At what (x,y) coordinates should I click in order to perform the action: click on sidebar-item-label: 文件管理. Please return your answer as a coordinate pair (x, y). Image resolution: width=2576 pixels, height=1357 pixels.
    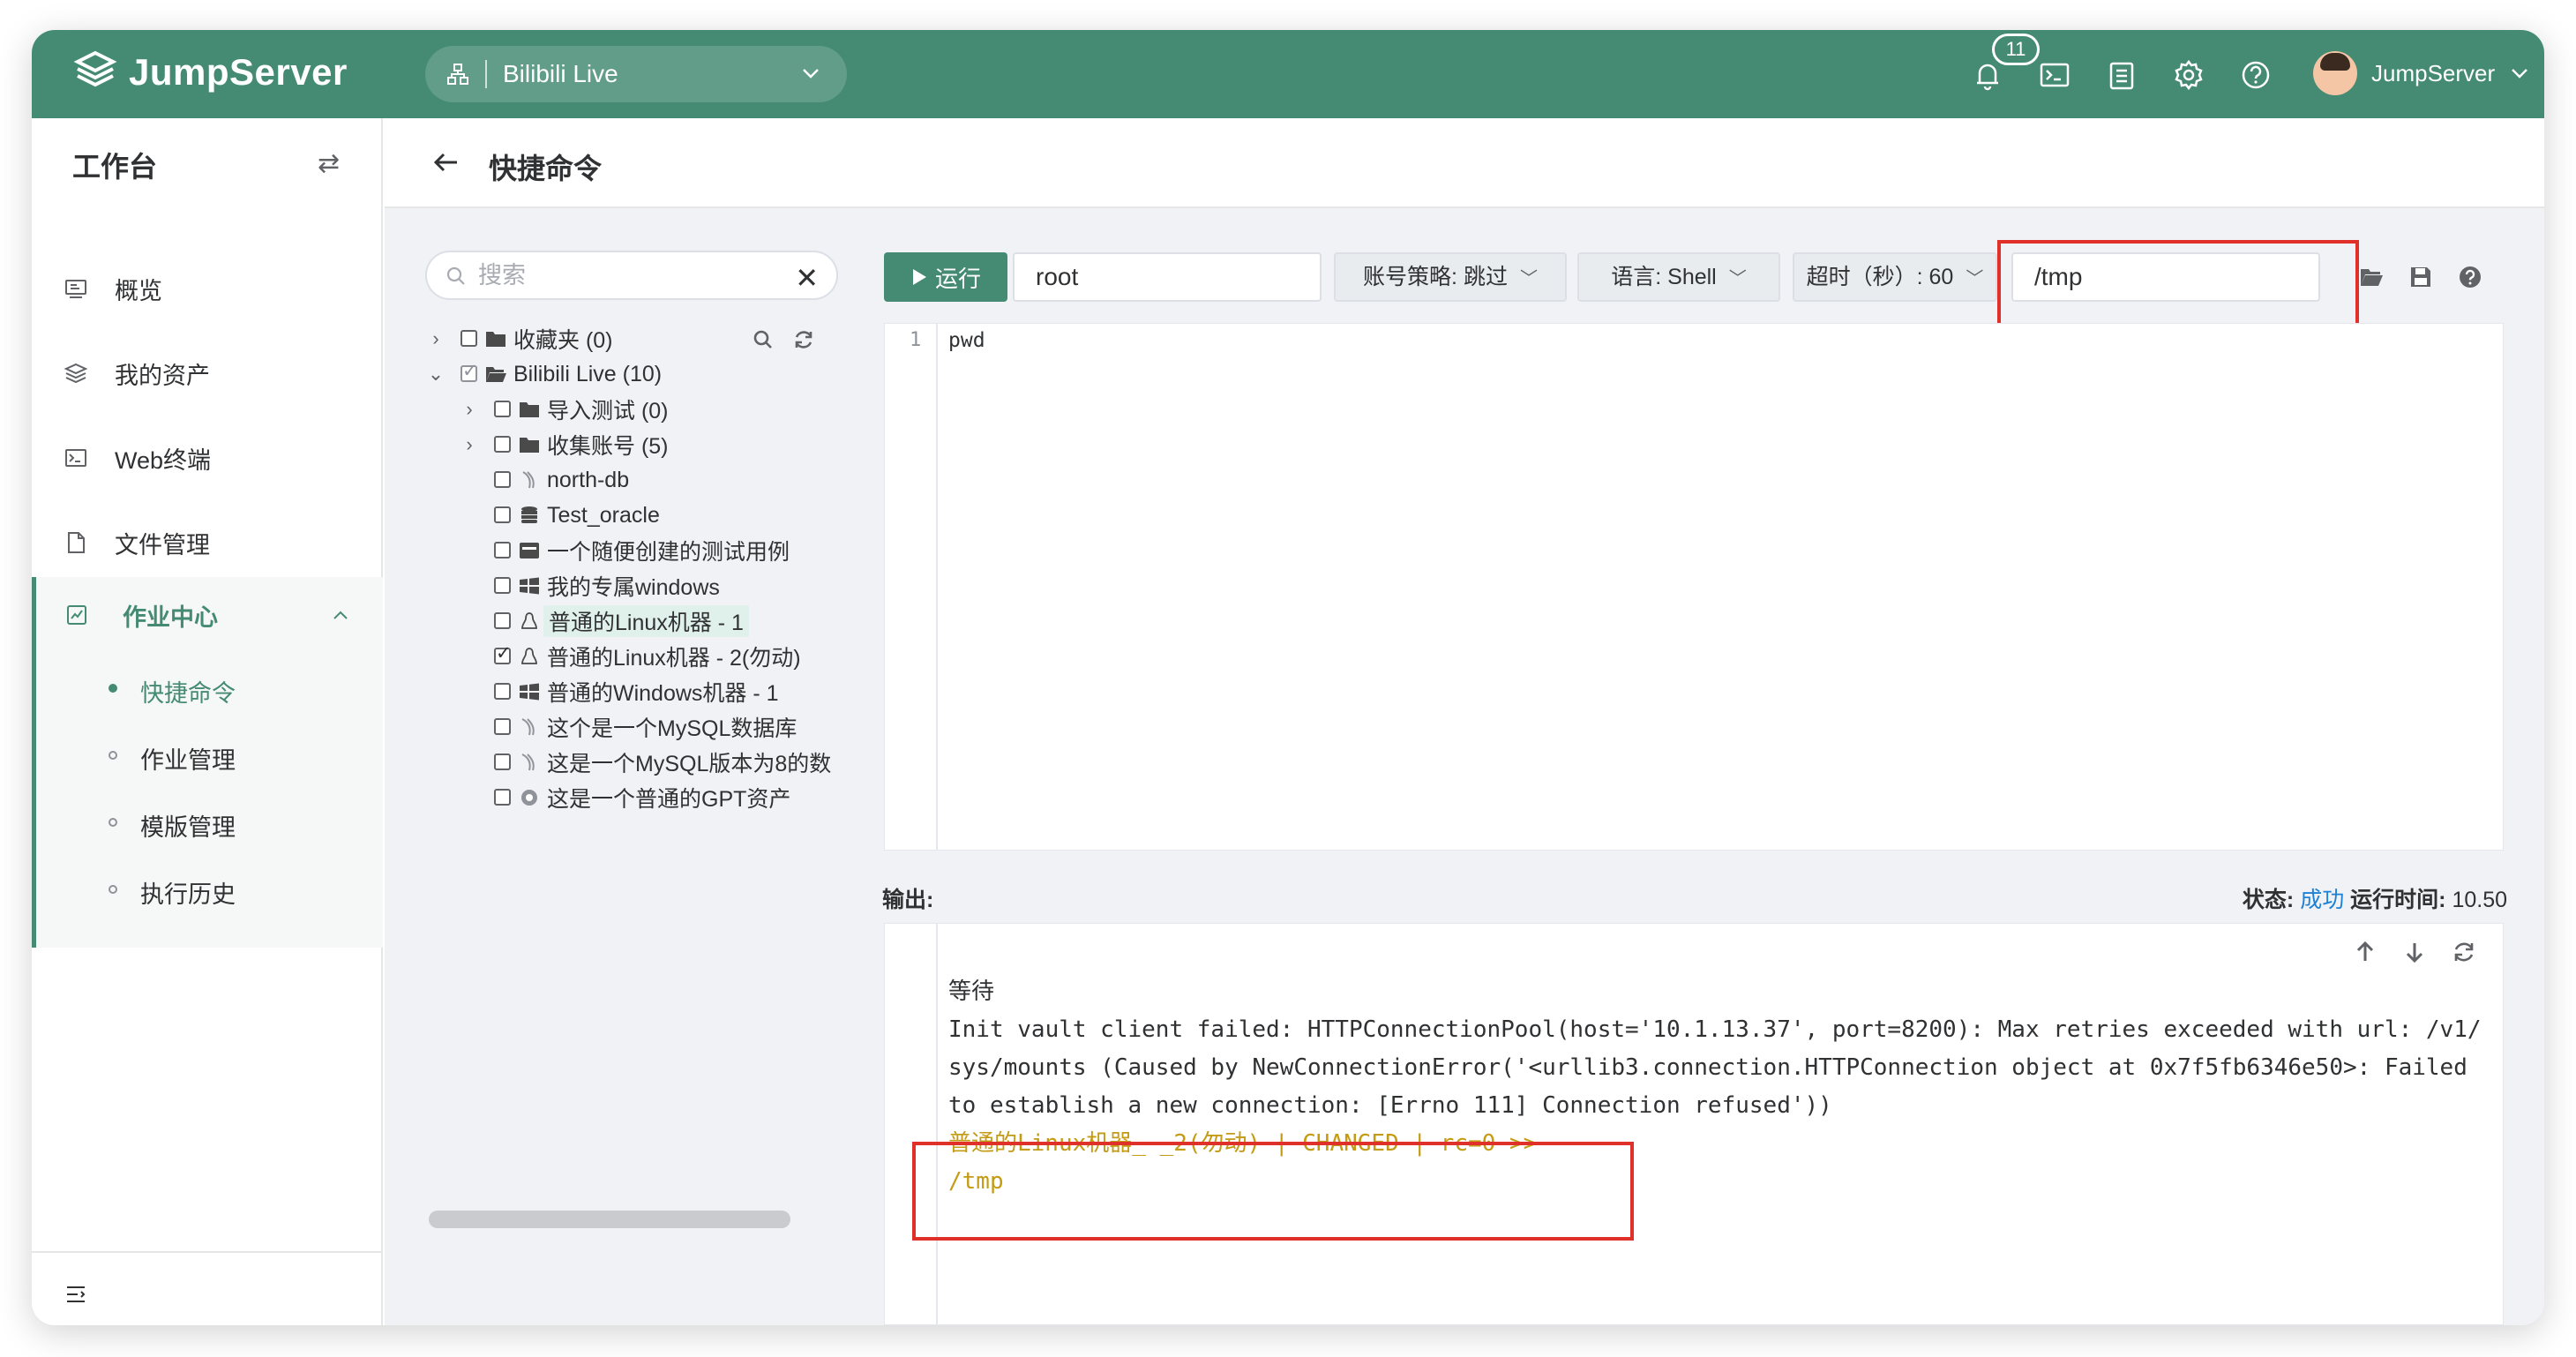
    Looking at the image, I should click on (163, 545).